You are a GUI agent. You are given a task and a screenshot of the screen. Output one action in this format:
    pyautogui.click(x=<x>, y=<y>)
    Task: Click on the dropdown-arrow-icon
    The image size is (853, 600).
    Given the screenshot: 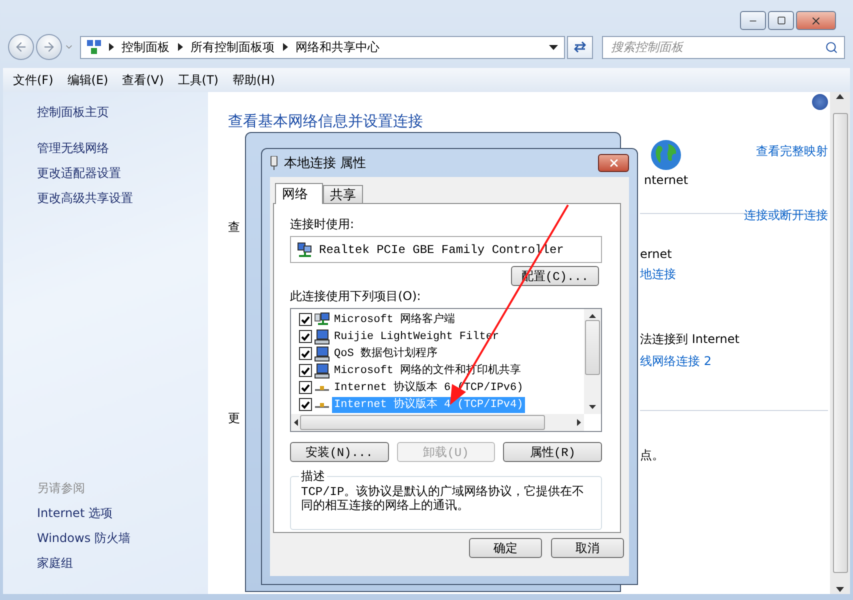 What is the action you would take?
    pyautogui.click(x=553, y=47)
    